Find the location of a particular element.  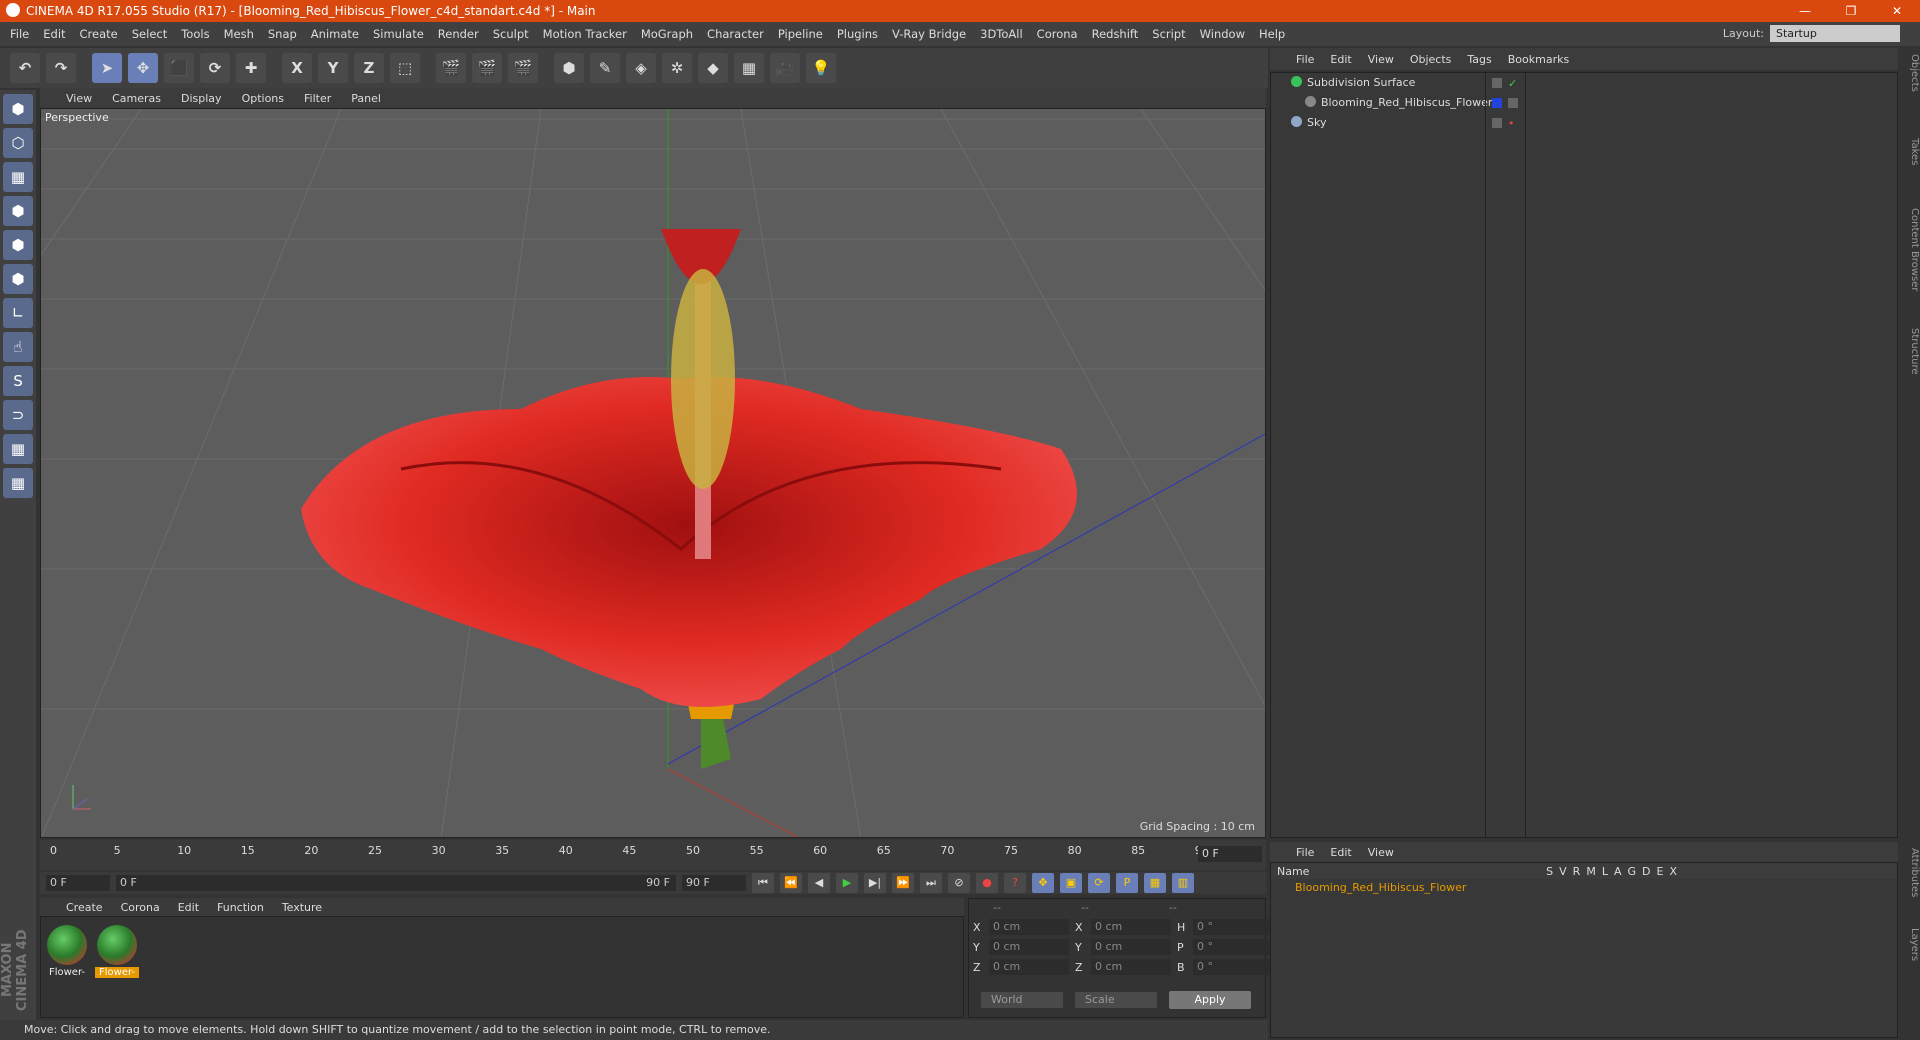

layer-menu-edit: Edit is located at coordinates (1340, 852).